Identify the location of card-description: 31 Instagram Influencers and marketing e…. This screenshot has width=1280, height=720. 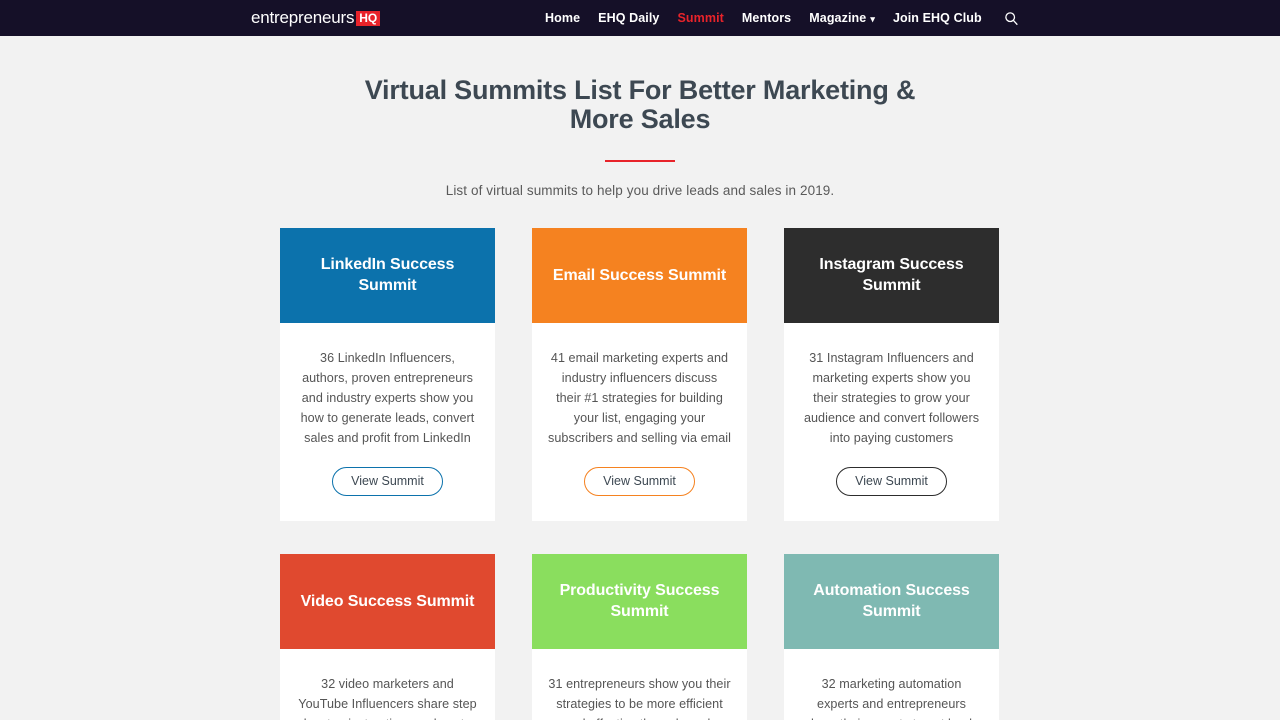
(891, 398).